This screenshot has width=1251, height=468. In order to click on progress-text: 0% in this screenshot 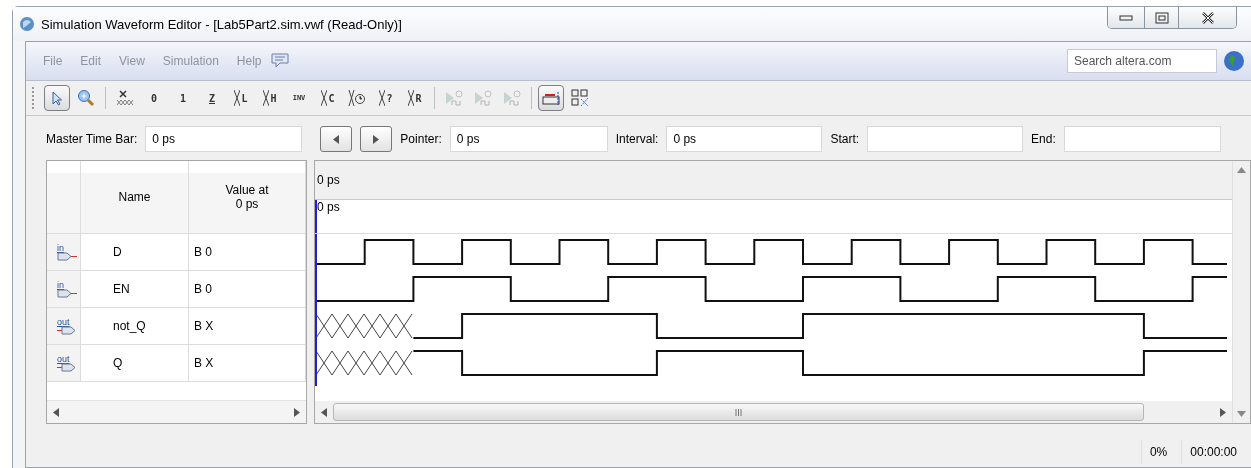, I will do `click(1161, 452)`.